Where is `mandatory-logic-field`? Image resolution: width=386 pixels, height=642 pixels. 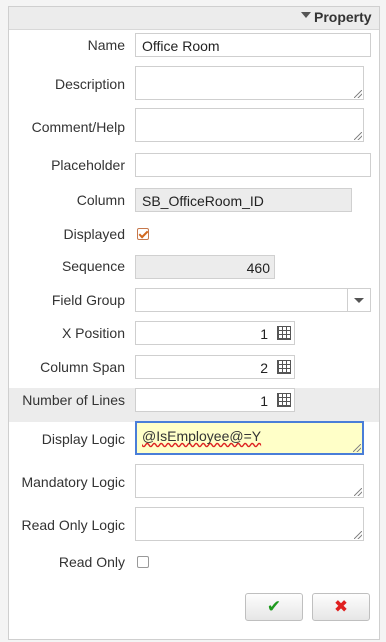
mandatory-logic-field is located at coordinates (249, 481).